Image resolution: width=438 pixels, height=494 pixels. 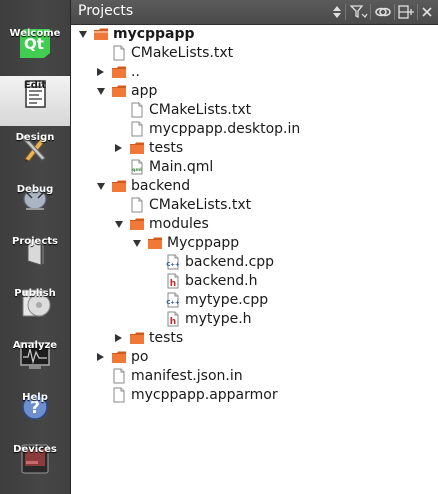 I want to click on qml-file-icon: qml, so click(x=137, y=167).